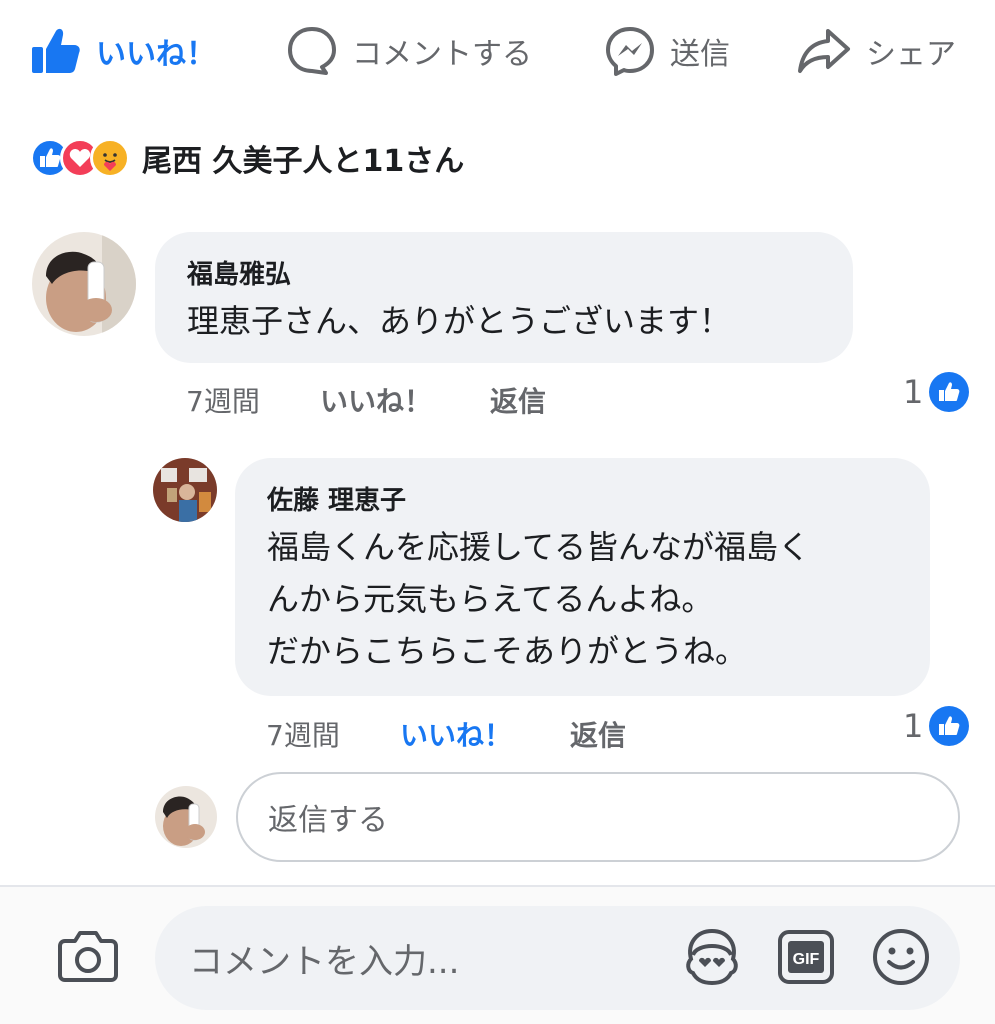 Image resolution: width=995 pixels, height=1024 pixels. Describe the element at coordinates (185, 490) in the screenshot. I see `avatar-sato` at that location.